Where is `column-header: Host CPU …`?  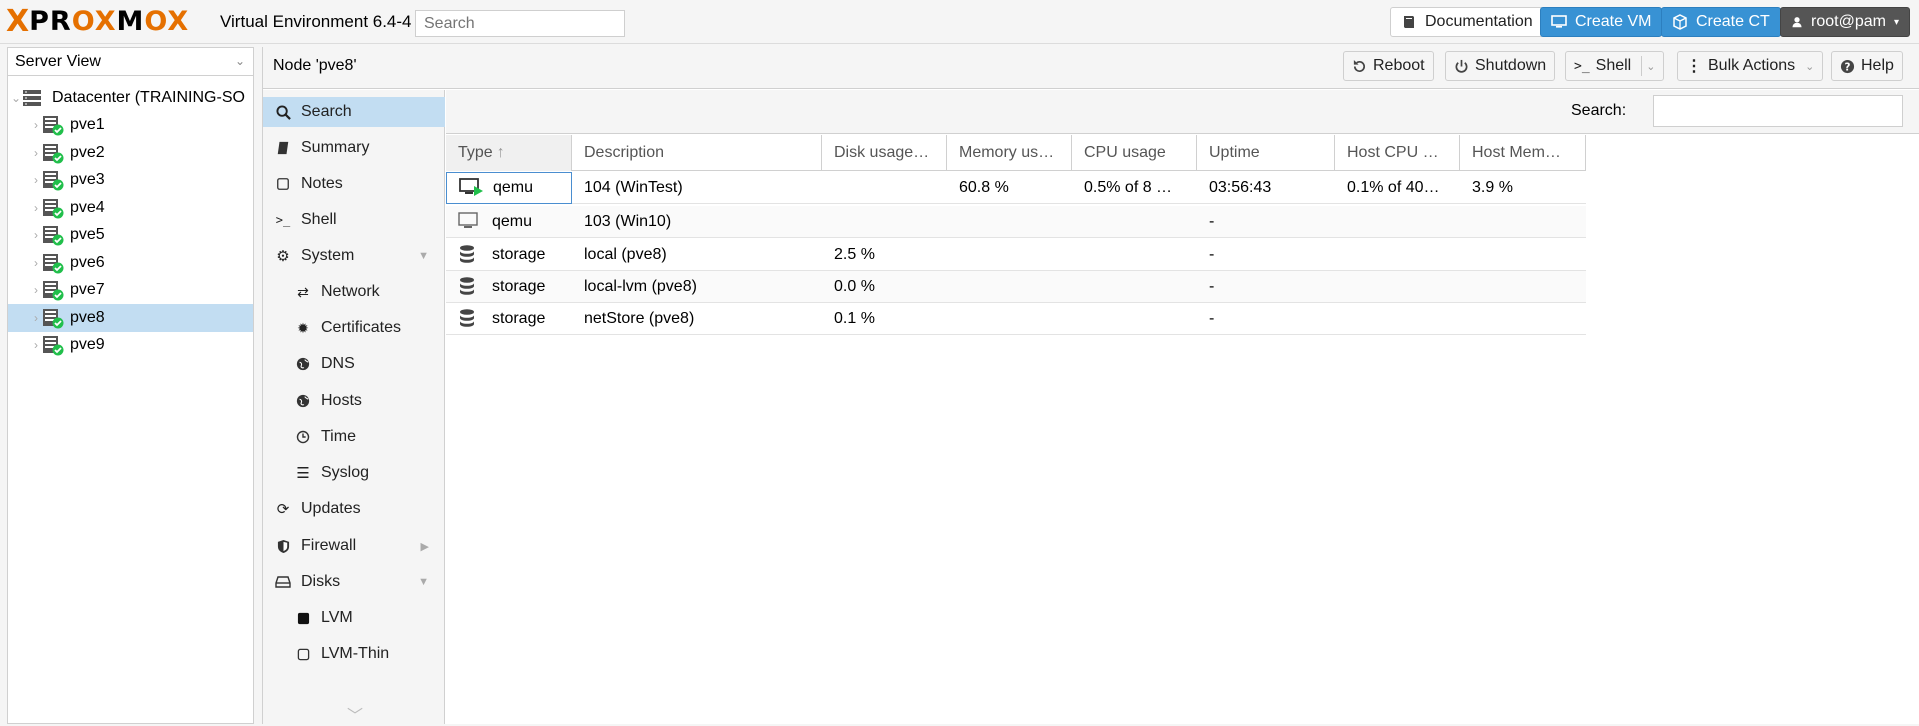 column-header: Host CPU … is located at coordinates (1397, 153).